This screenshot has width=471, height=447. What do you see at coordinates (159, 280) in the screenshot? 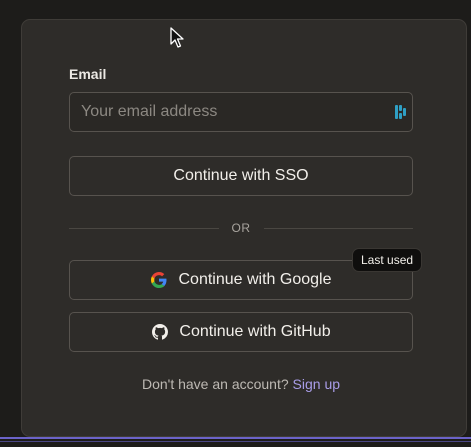
I see `google-icon` at bounding box center [159, 280].